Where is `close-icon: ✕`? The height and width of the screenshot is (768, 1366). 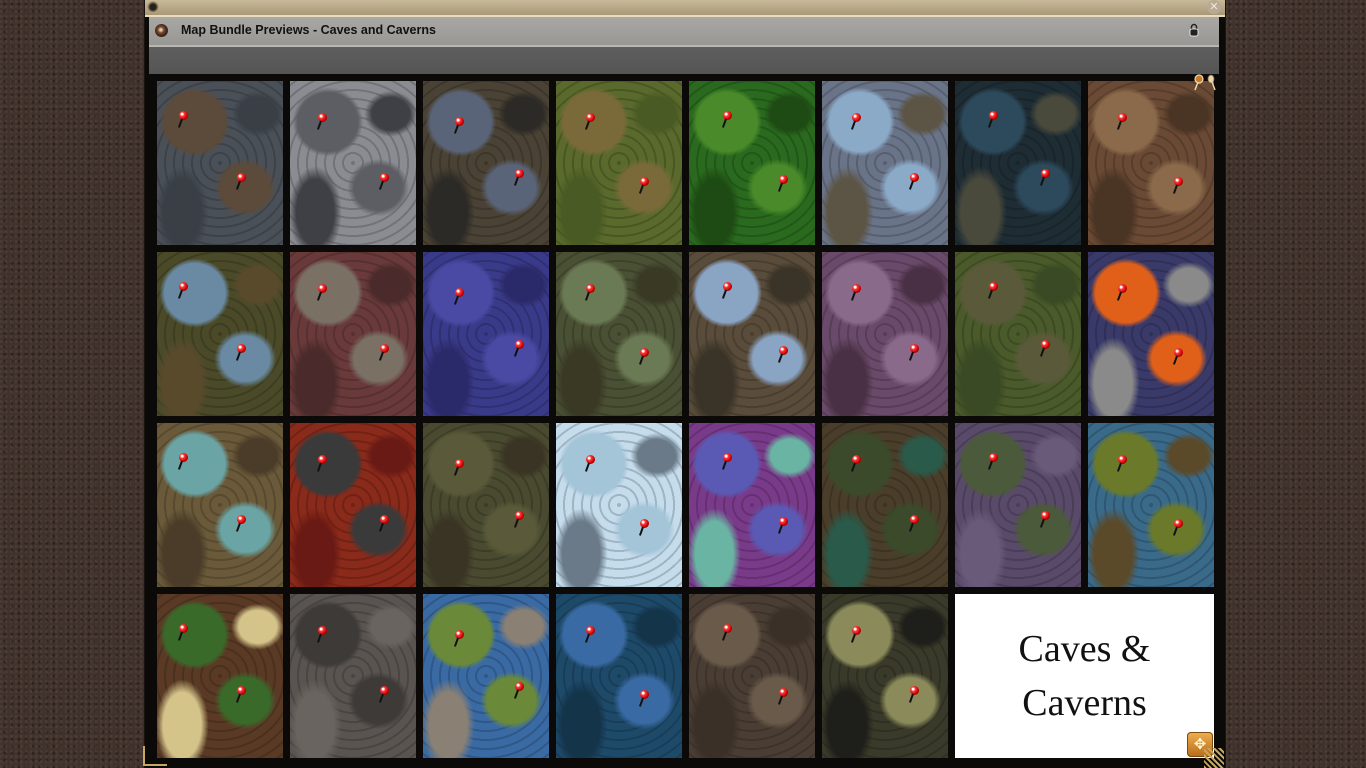
close-icon: ✕ is located at coordinates (1214, 7).